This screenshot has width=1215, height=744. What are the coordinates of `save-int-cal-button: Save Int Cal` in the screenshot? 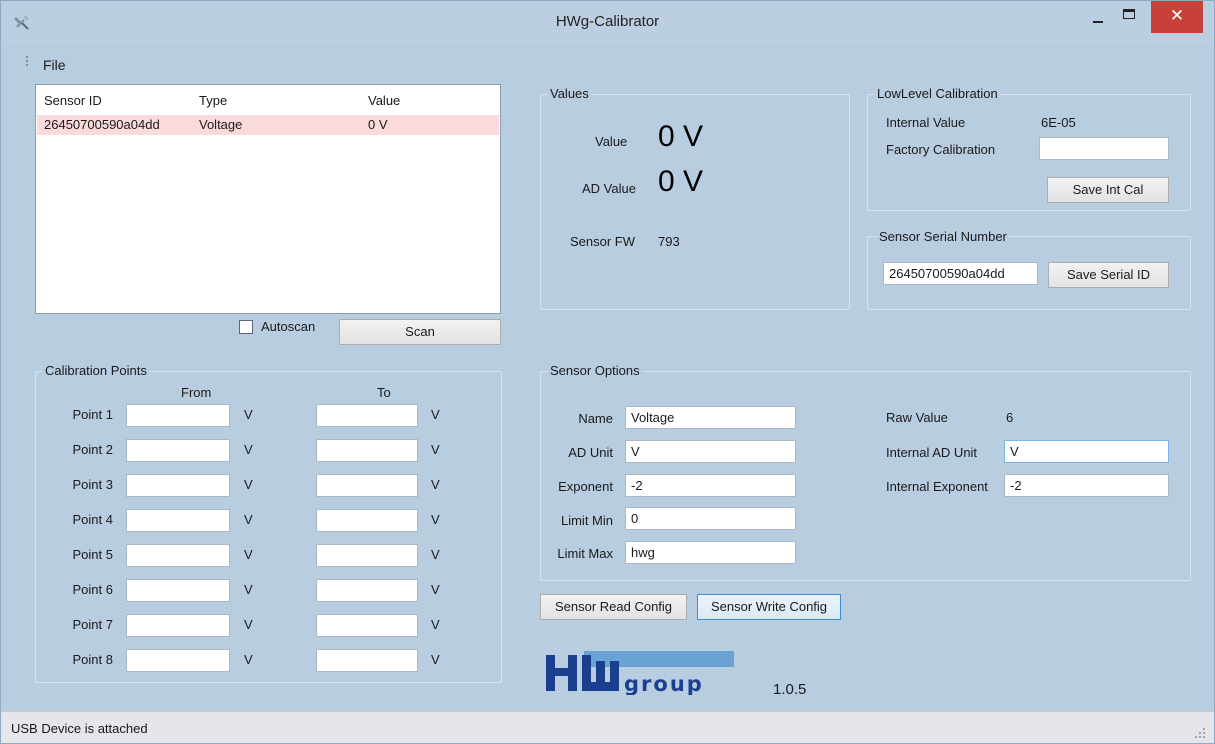 It's located at (1108, 190).